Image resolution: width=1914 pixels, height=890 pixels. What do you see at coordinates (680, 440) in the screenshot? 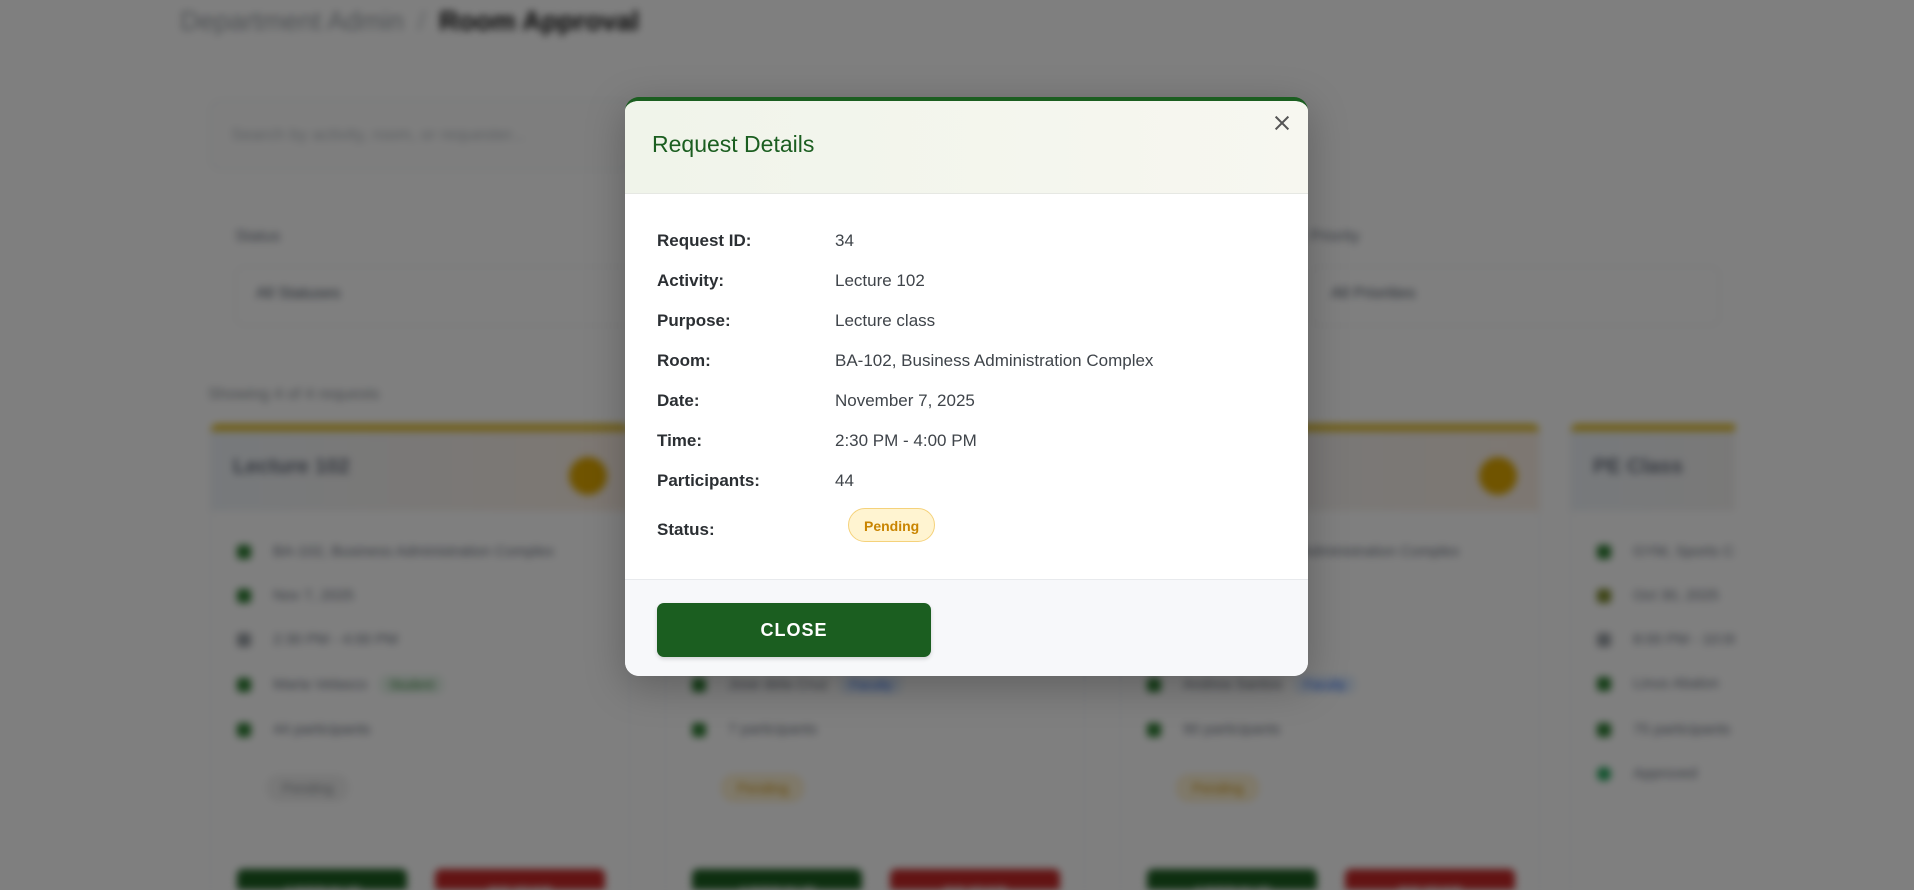
I see `detail-label: Time:` at bounding box center [680, 440].